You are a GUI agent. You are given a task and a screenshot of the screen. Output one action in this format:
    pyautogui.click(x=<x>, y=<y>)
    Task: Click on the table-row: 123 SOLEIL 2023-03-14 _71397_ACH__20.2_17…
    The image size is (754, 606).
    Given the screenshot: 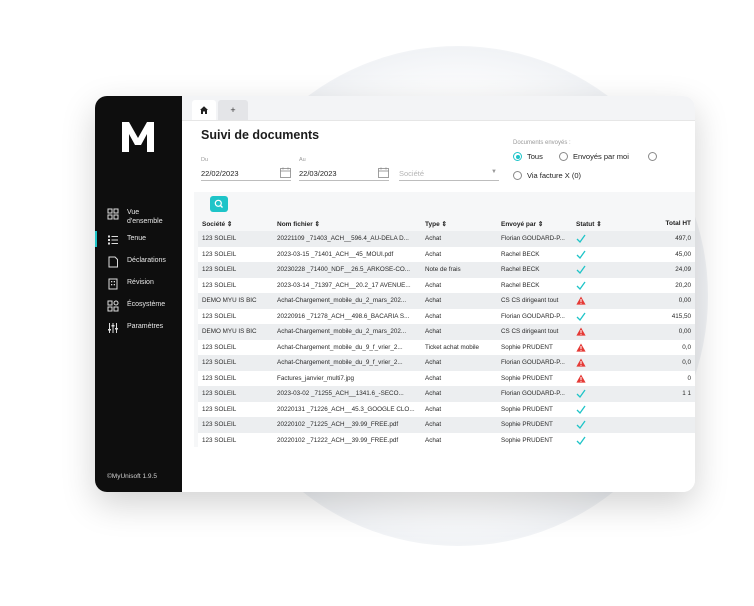 What is the action you would take?
    pyautogui.click(x=446, y=285)
    